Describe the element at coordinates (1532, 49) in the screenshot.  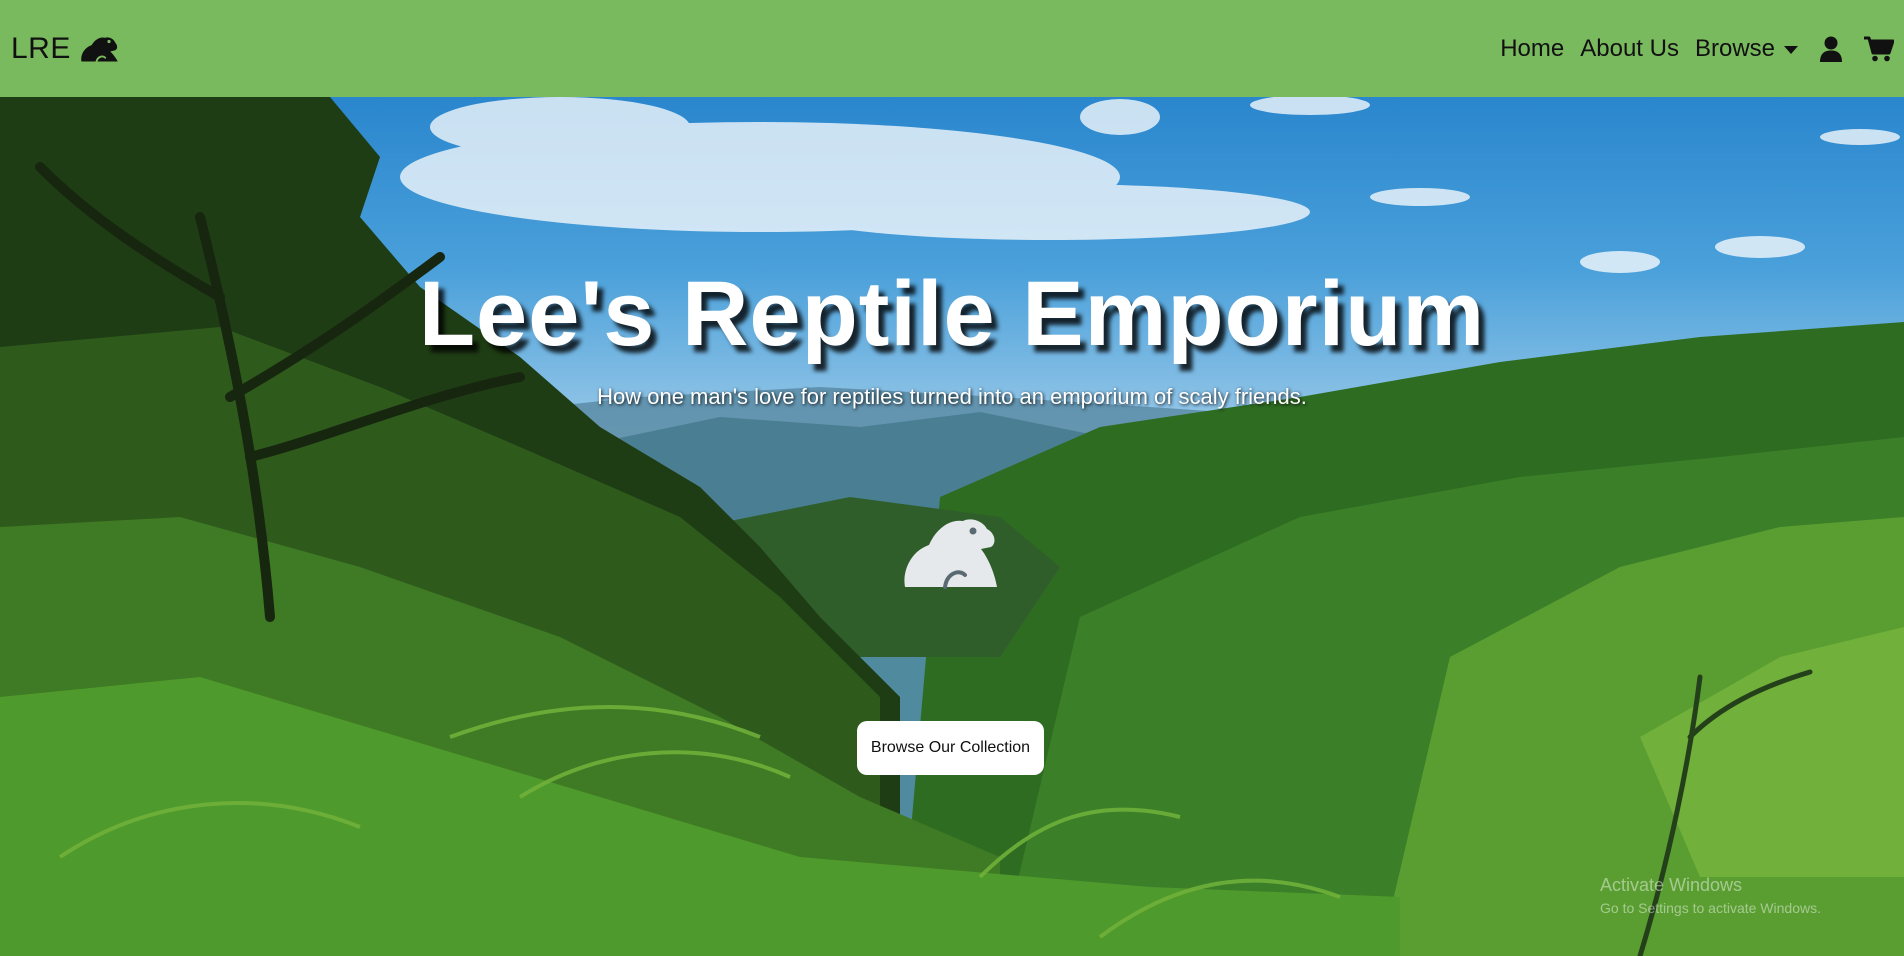
I see `nav-home-link: Home` at that location.